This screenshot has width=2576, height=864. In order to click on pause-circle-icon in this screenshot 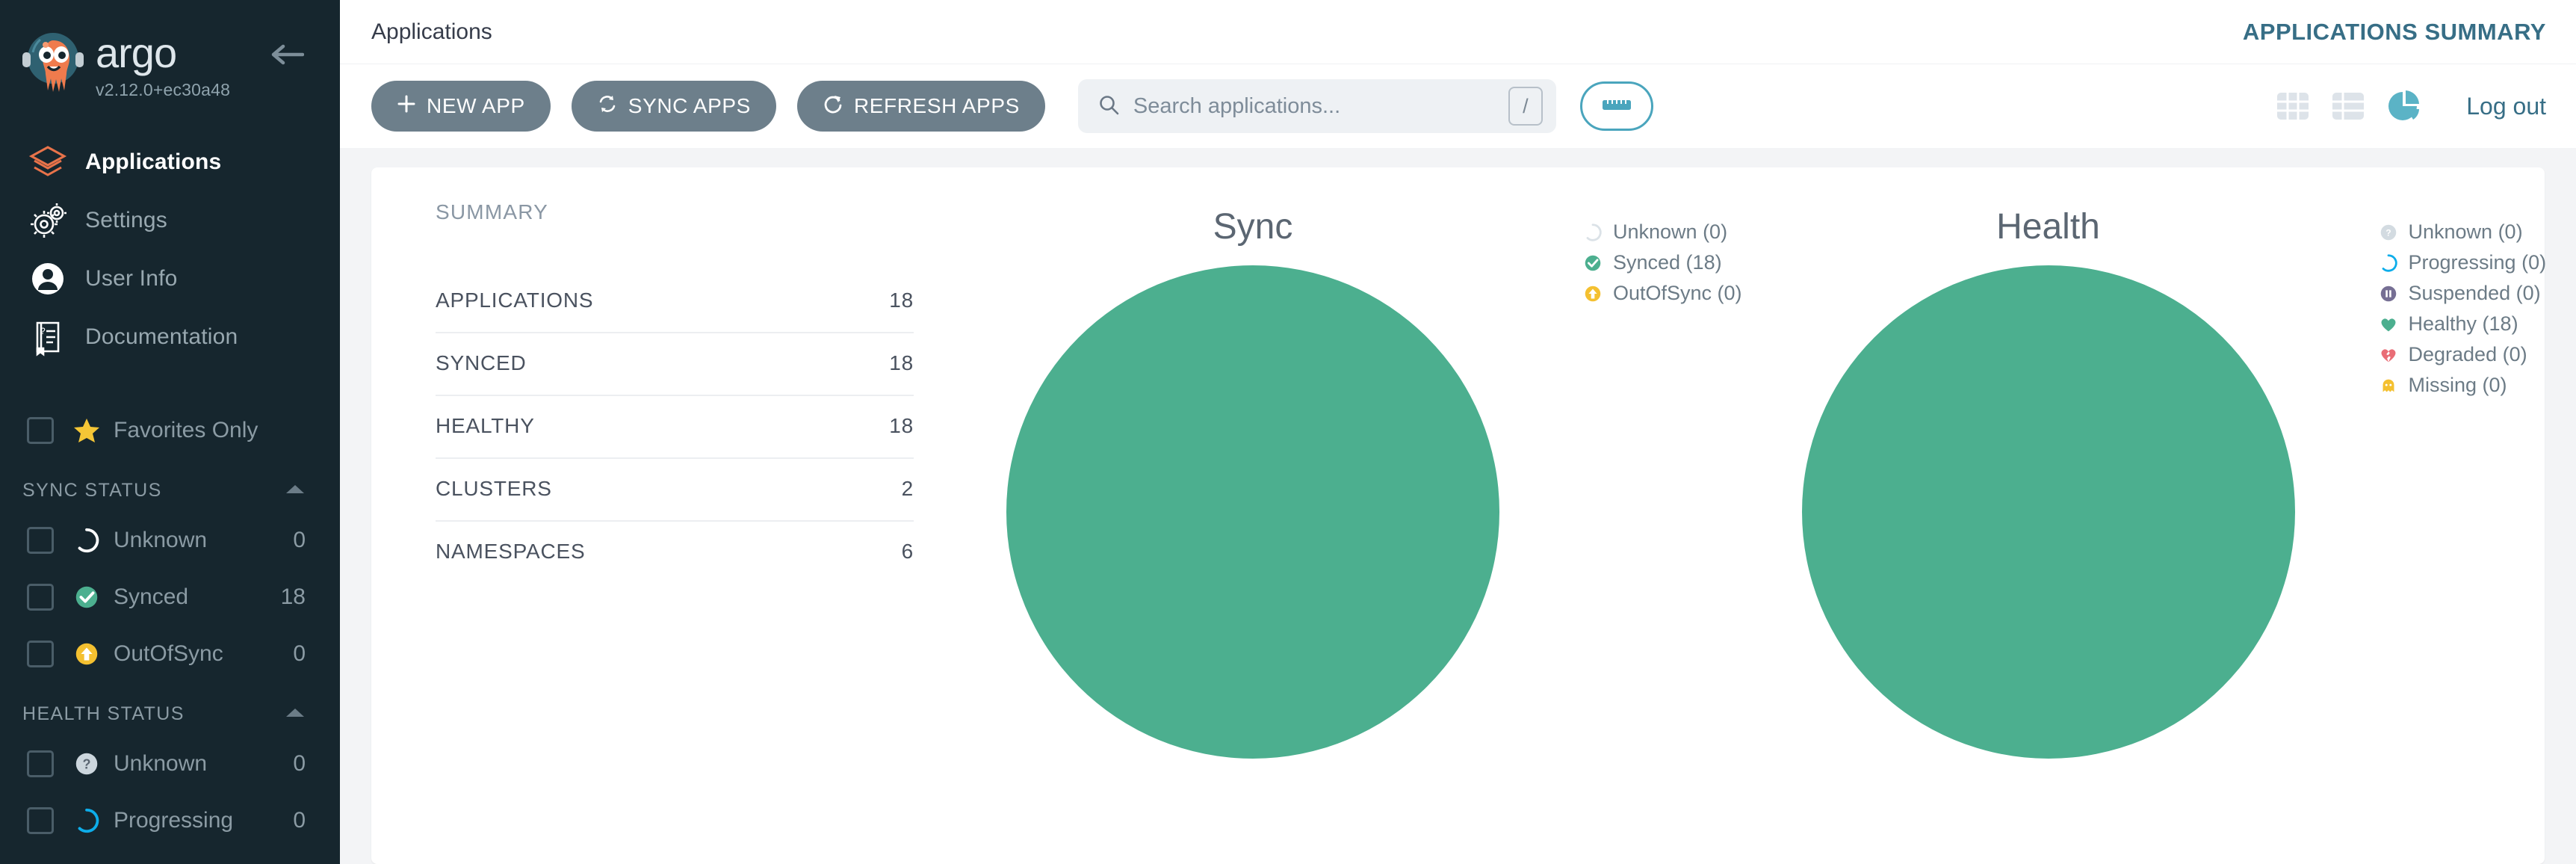, I will do `click(2388, 293)`.